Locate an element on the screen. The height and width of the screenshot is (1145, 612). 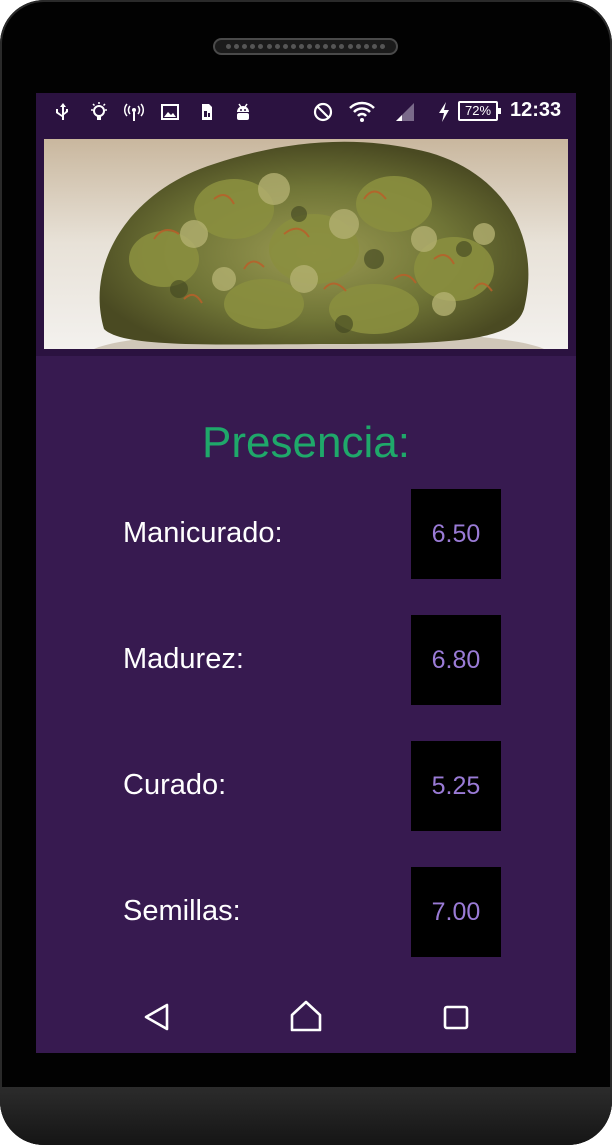
image-icon is located at coordinates (170, 112).